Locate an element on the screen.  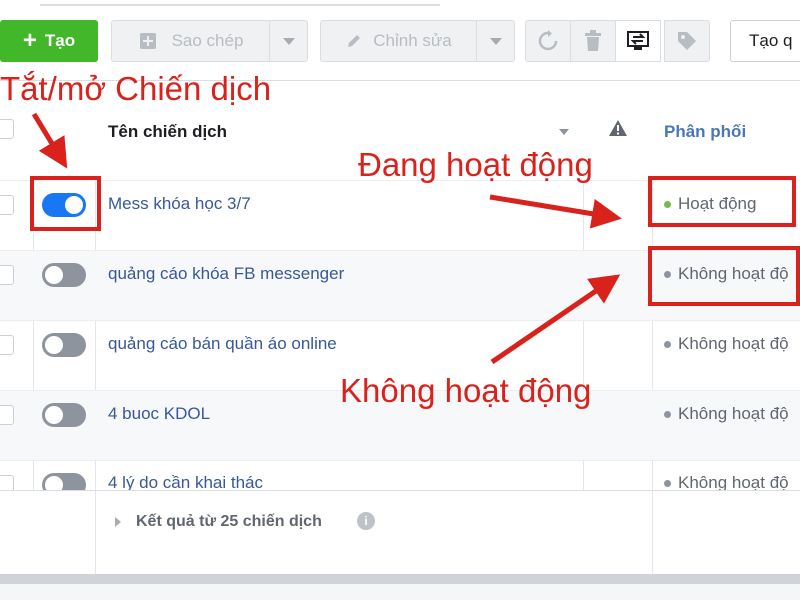
arrow-to-inactive is located at coordinates (555, 319).